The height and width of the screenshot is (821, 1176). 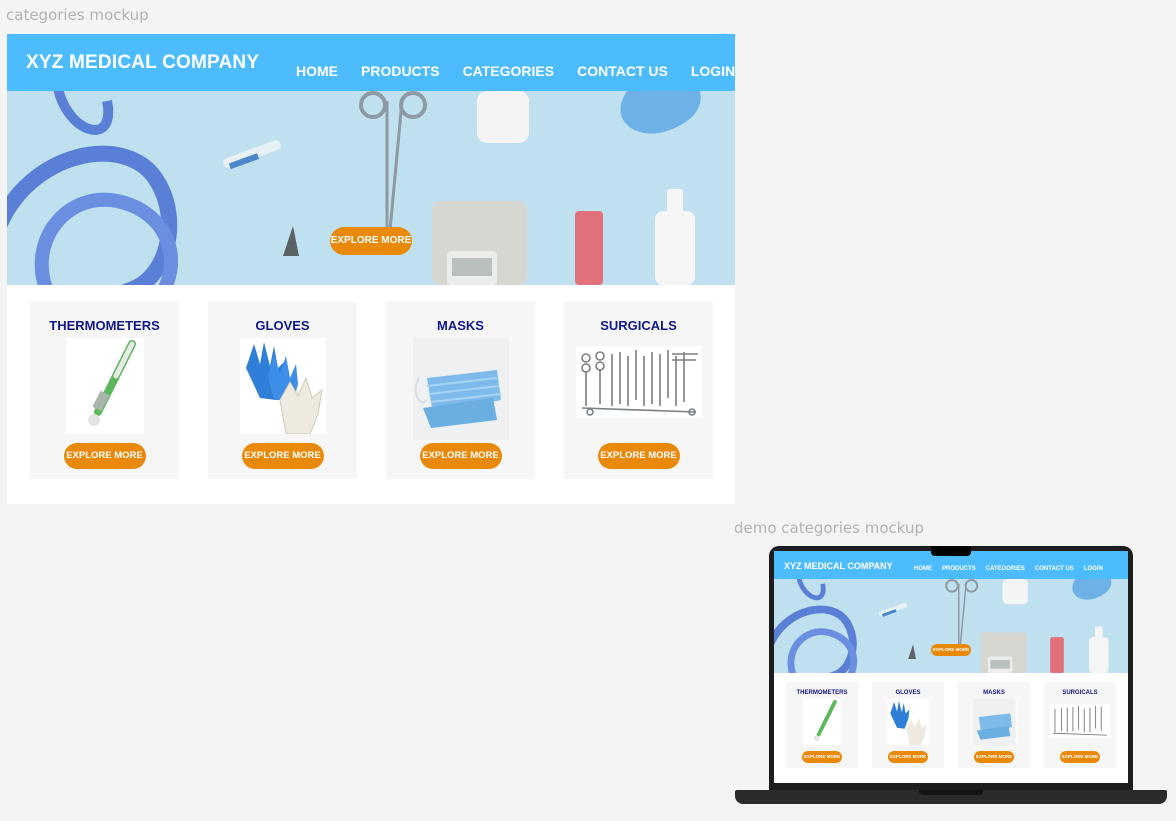 I want to click on demo-surgicals-explore-button: EXPLORE MORE, so click(x=1080, y=757).